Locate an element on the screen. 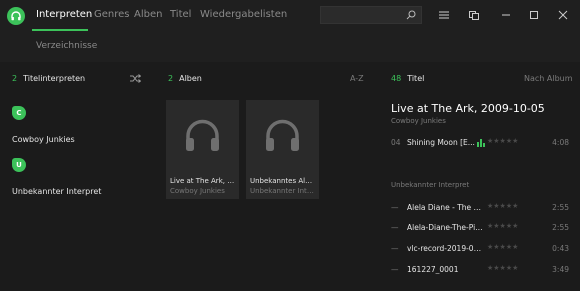  track-row: — Alela Diane - The Pirate... ★★★★★ 2:55 is located at coordinates (482, 208).